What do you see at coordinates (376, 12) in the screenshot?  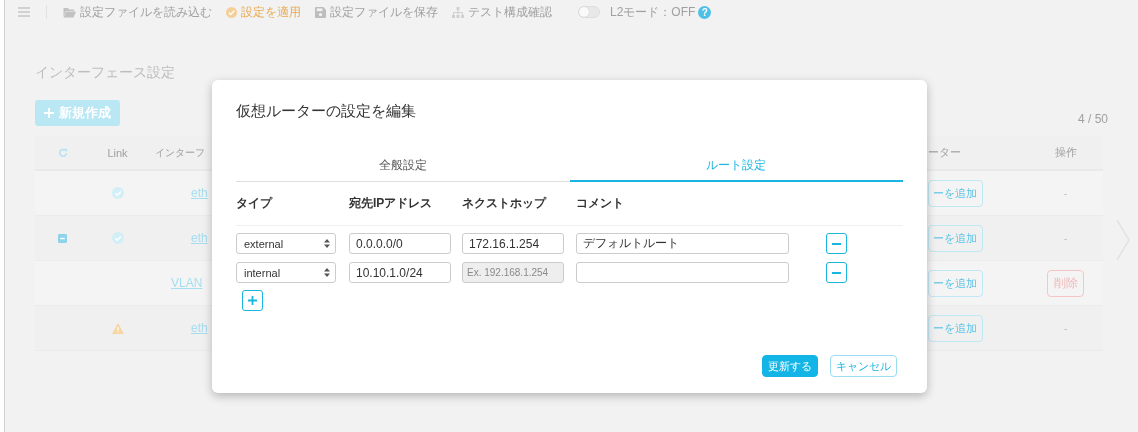 I see `toolbar-button: 設定ファイルを保存` at bounding box center [376, 12].